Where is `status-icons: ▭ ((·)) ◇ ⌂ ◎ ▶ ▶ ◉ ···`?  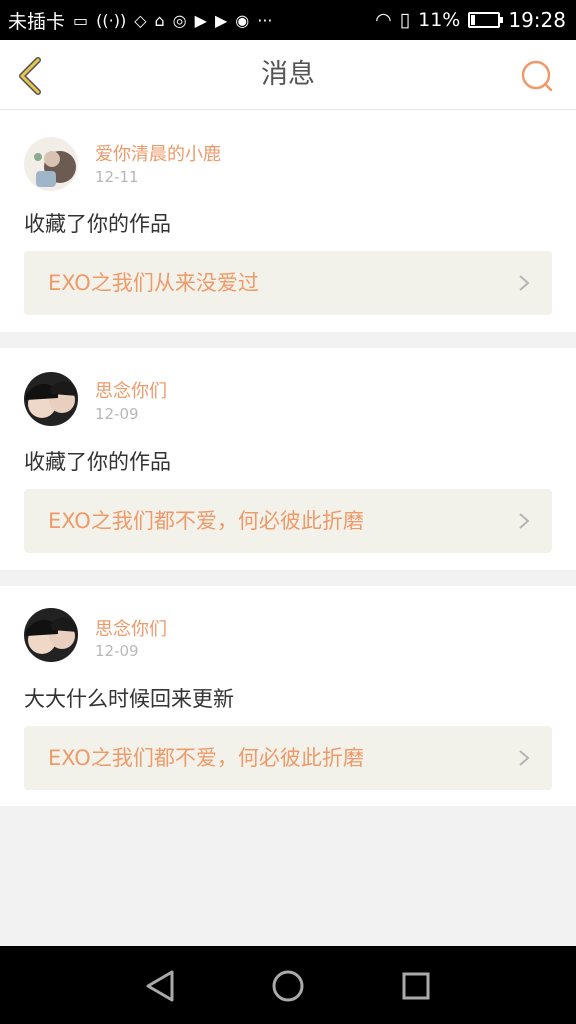
status-icons: ▭ ((·)) ◇ ⌂ ◎ ▶ ▶ ◉ ··· is located at coordinates (172, 20).